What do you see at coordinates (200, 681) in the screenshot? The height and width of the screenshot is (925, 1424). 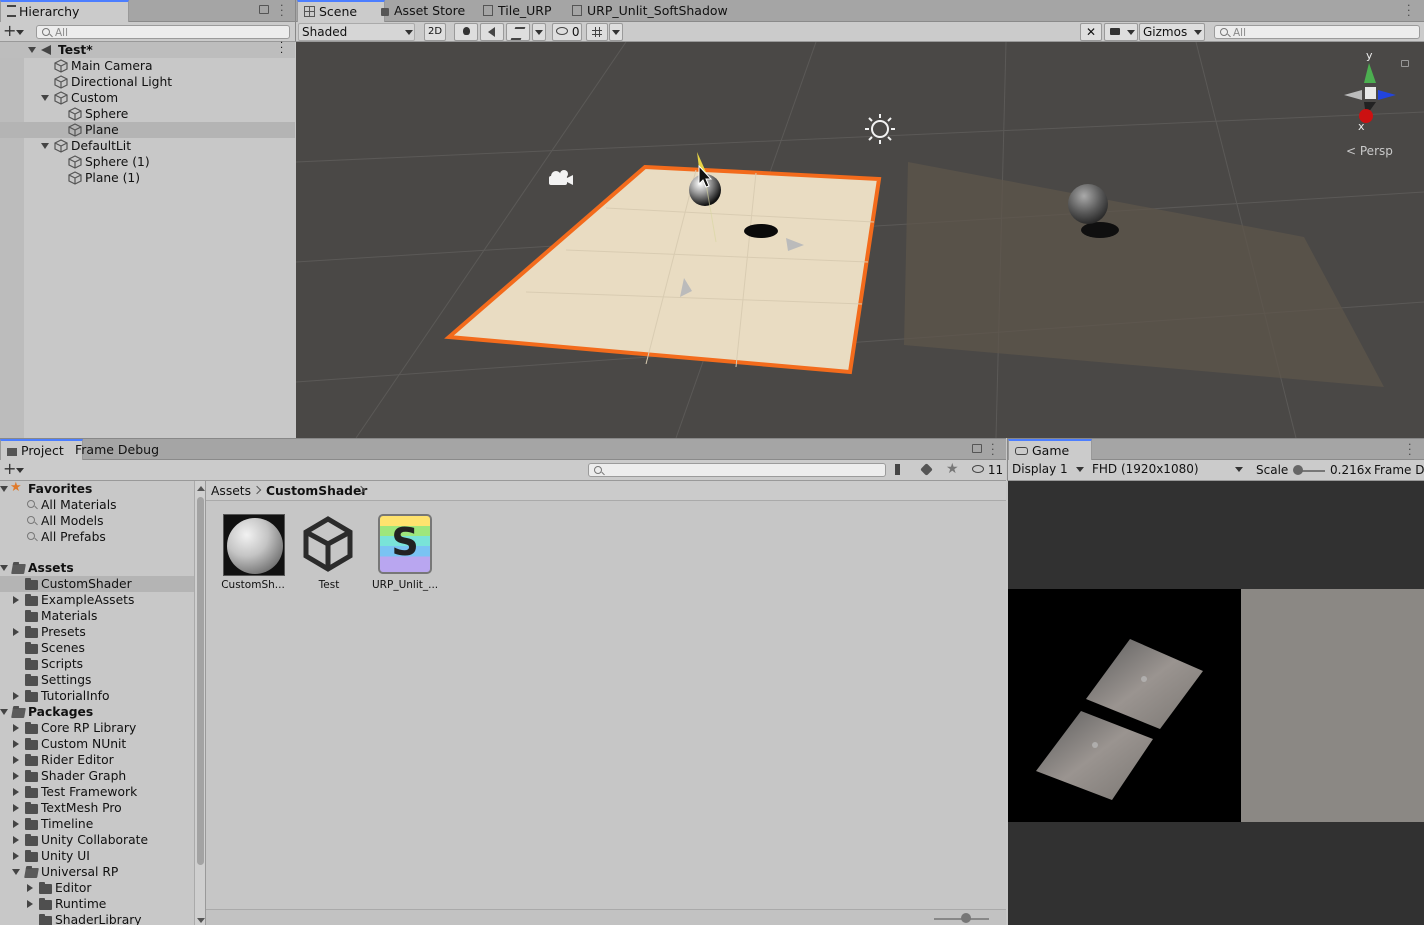 I see `scrollbar-thumb` at bounding box center [200, 681].